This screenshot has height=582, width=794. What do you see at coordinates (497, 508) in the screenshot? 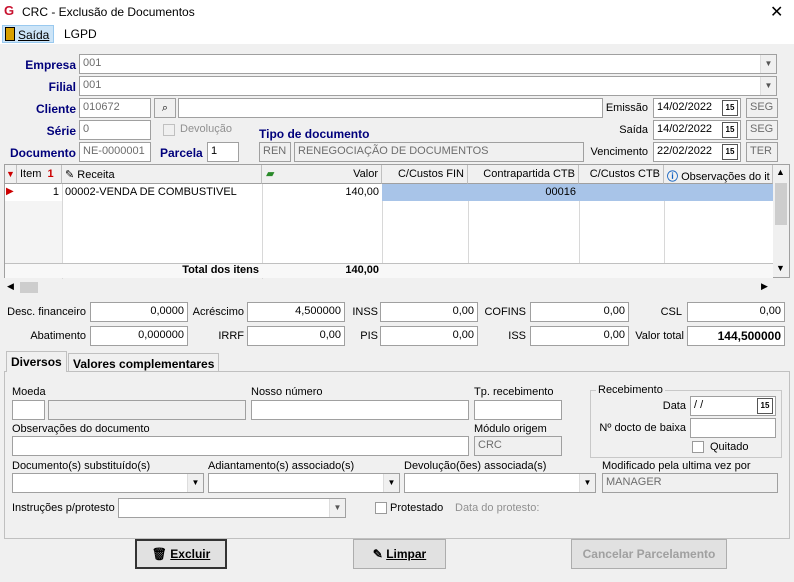
I see `data-protesto-label: Data do protesto:` at bounding box center [497, 508].